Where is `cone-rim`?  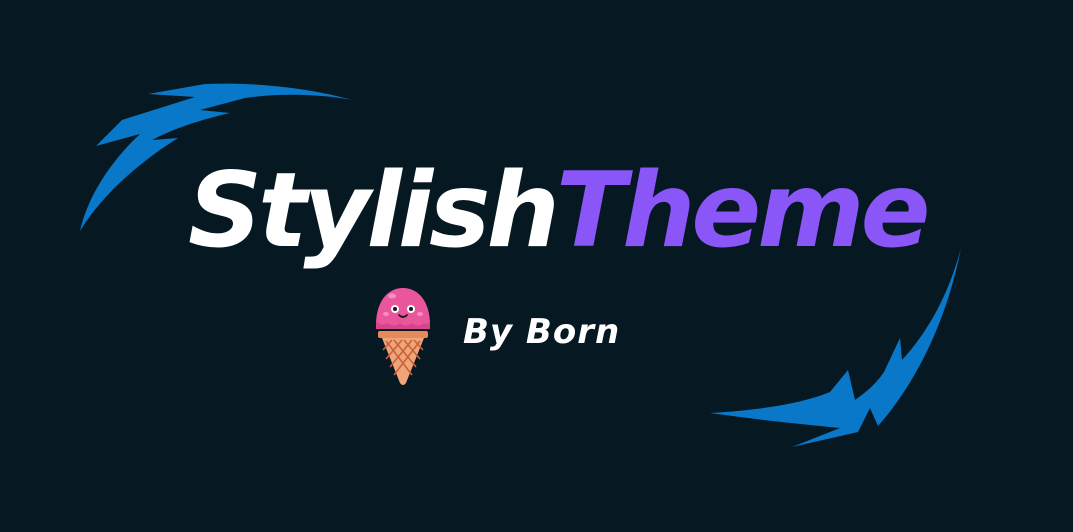
cone-rim is located at coordinates (403, 334).